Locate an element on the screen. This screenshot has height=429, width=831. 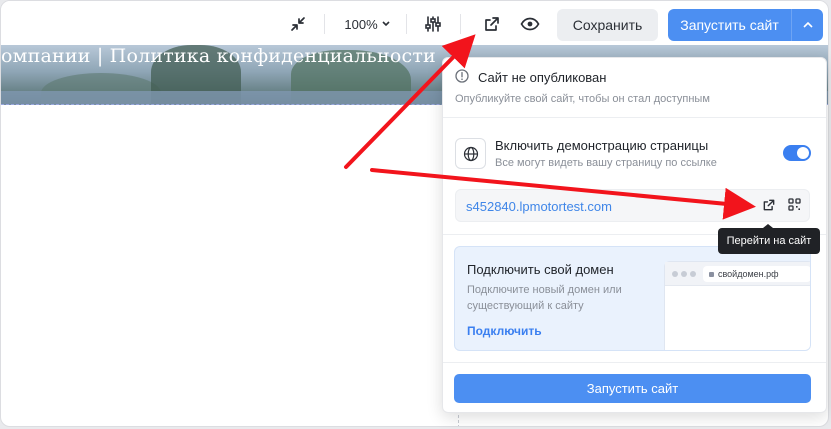
launch-site-button: Запустить сайт is located at coordinates (729, 25).